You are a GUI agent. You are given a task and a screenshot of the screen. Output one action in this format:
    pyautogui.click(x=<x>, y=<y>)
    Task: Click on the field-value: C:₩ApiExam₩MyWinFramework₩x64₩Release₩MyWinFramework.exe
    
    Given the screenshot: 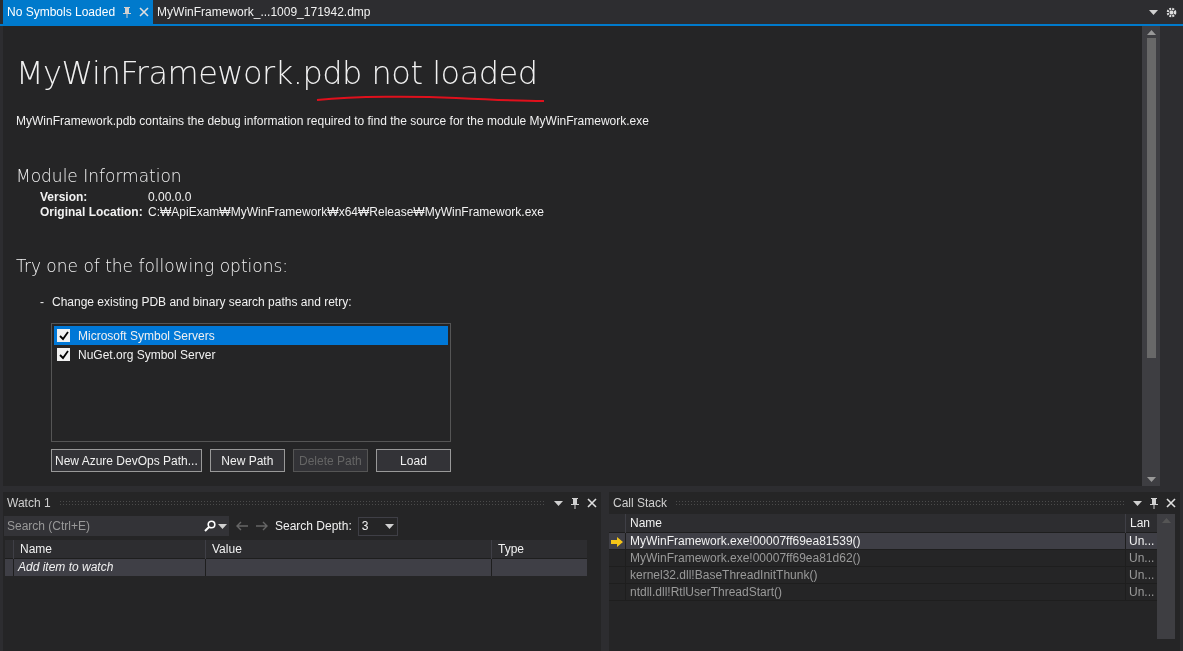 What is the action you would take?
    pyautogui.click(x=347, y=212)
    